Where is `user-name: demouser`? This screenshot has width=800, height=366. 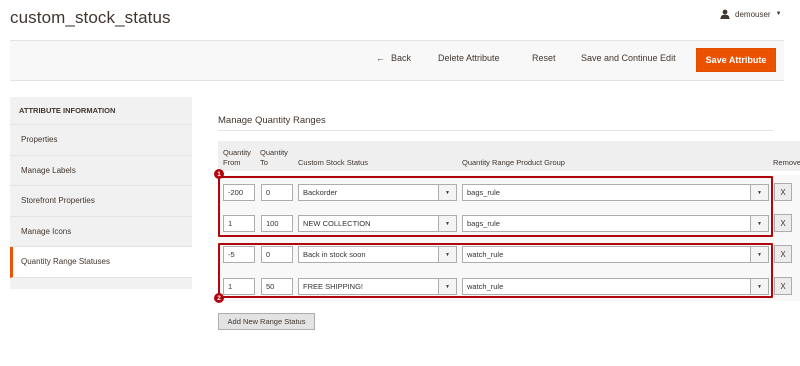
user-name: demouser is located at coordinates (753, 14).